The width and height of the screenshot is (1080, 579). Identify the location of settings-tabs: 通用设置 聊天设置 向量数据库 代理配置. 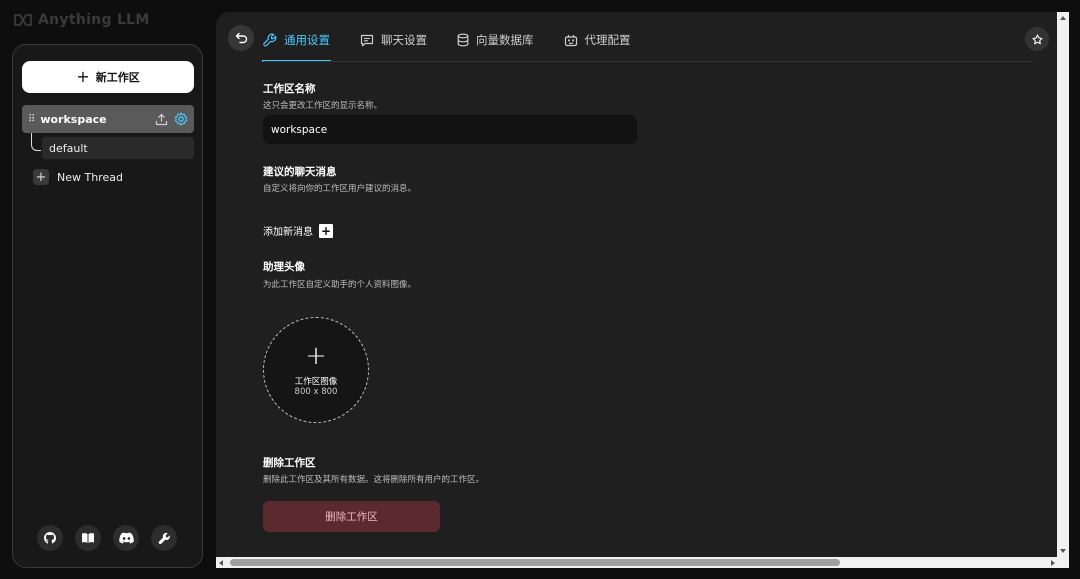
(446, 46).